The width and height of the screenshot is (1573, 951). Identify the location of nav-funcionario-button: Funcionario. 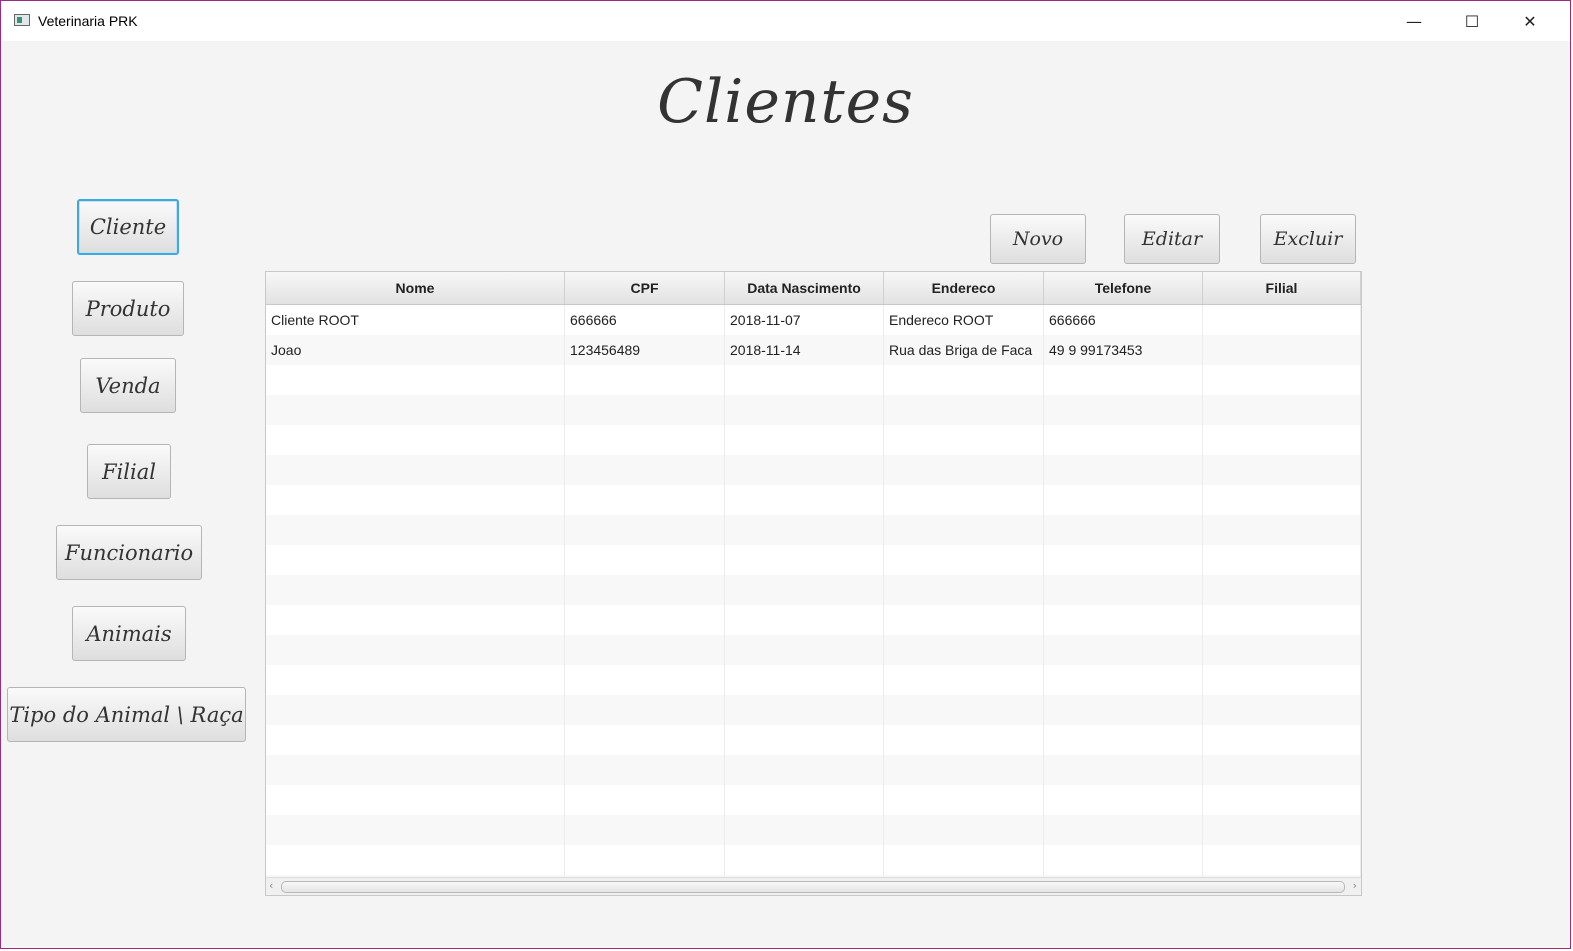
(129, 552).